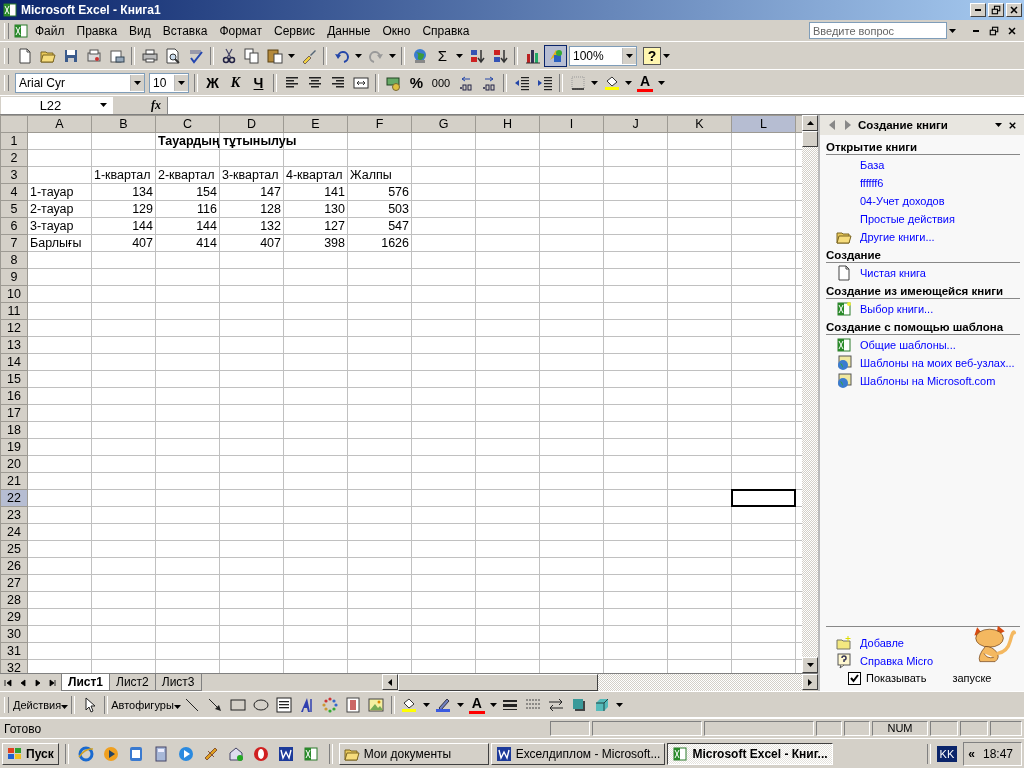 This screenshot has height=768, width=1024. What do you see at coordinates (395, 243) in the screenshot?
I see `table-cell: 1626` at bounding box center [395, 243].